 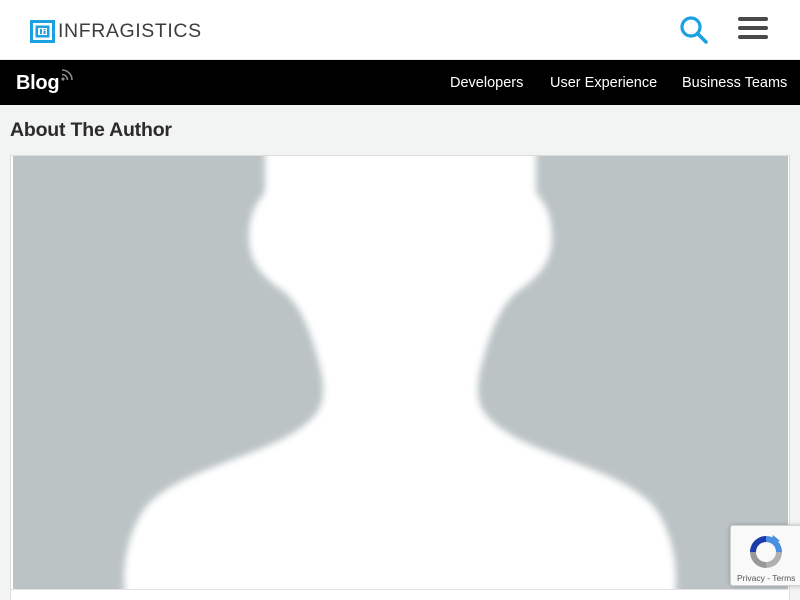 What do you see at coordinates (751, 578) in the screenshot?
I see `recaptcha-privacy-link: Privacy` at bounding box center [751, 578].